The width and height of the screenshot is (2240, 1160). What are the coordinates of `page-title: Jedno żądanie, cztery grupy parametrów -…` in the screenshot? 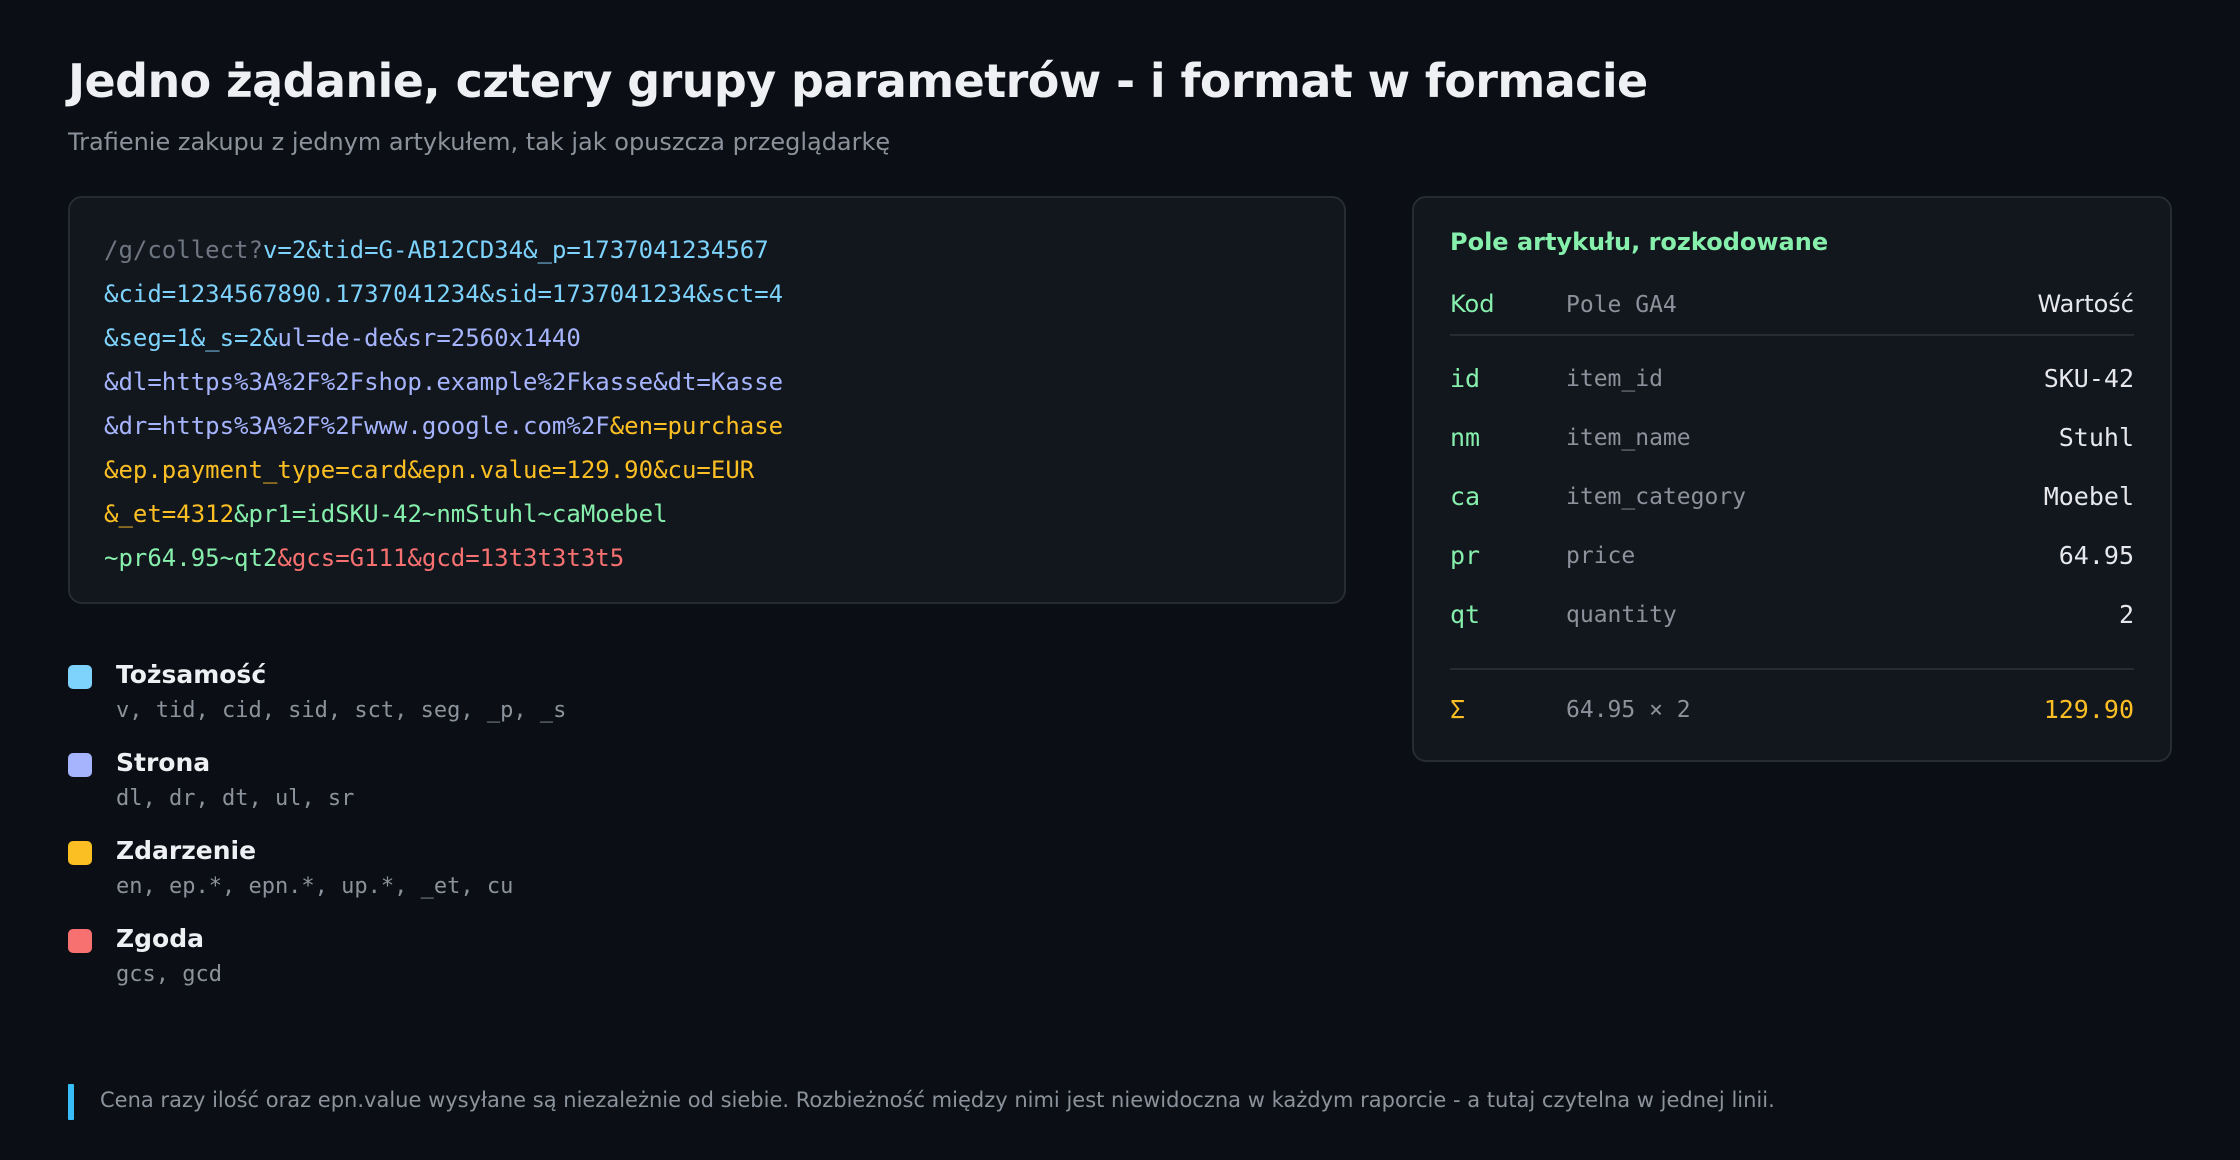 It's located at (858, 81).